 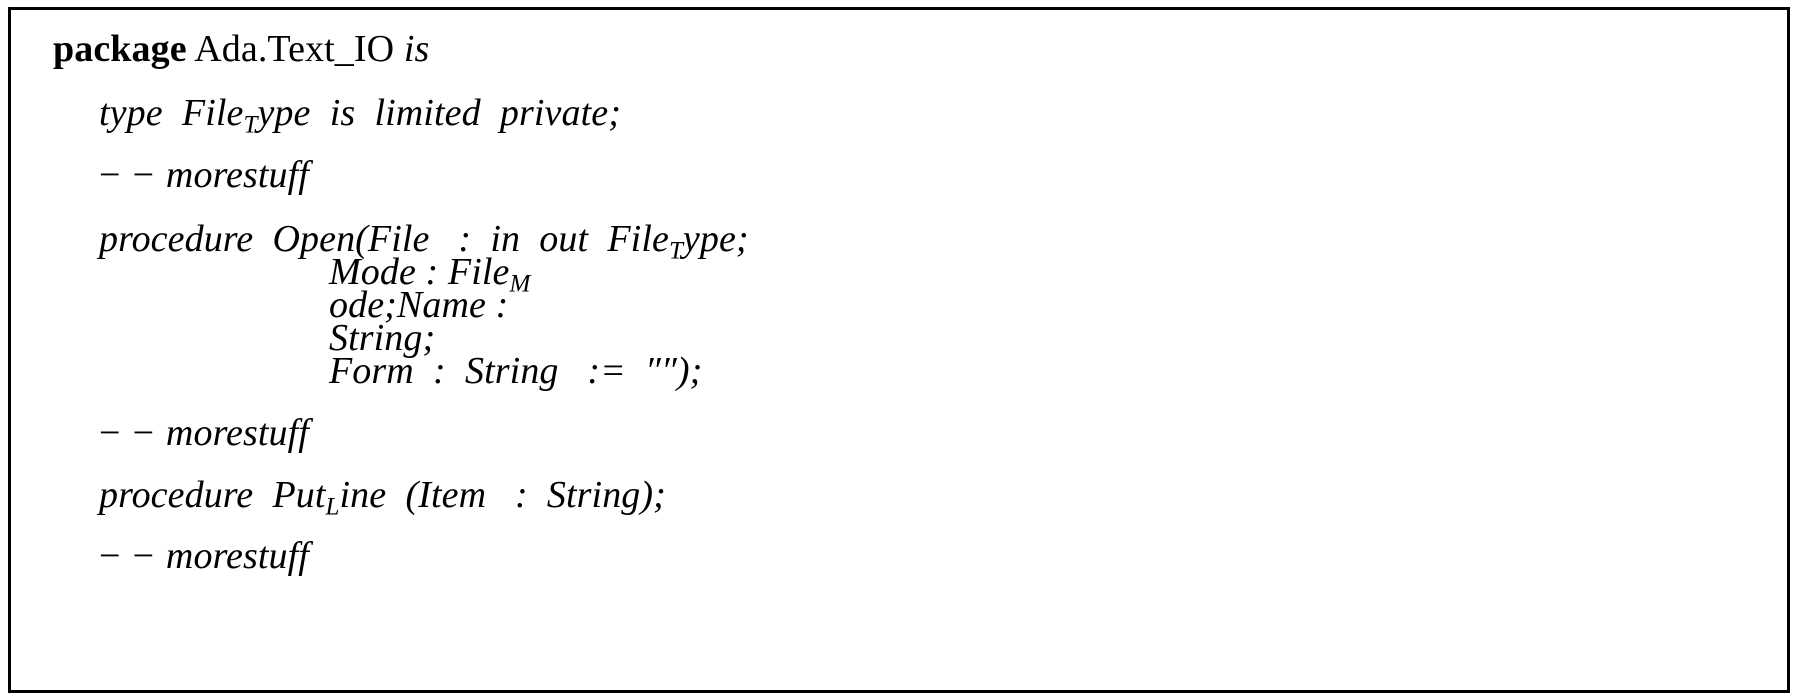 I want to click on param-type-string: String, so click(x=512, y=371).